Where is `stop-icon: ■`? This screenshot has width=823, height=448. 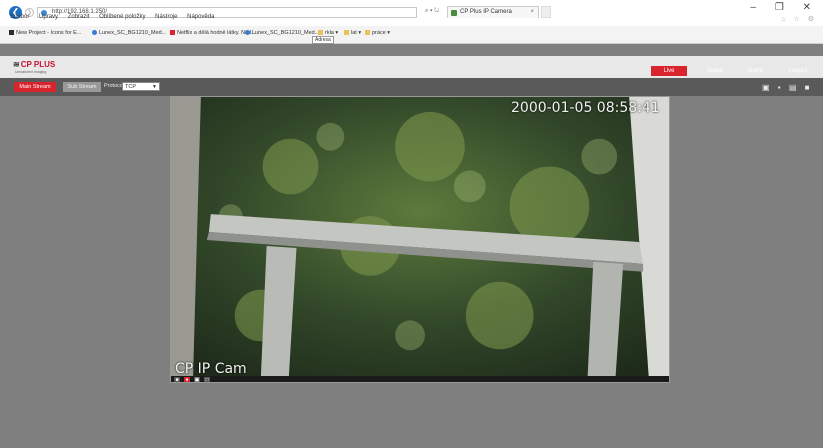 stop-icon: ■ is located at coordinates (177, 379).